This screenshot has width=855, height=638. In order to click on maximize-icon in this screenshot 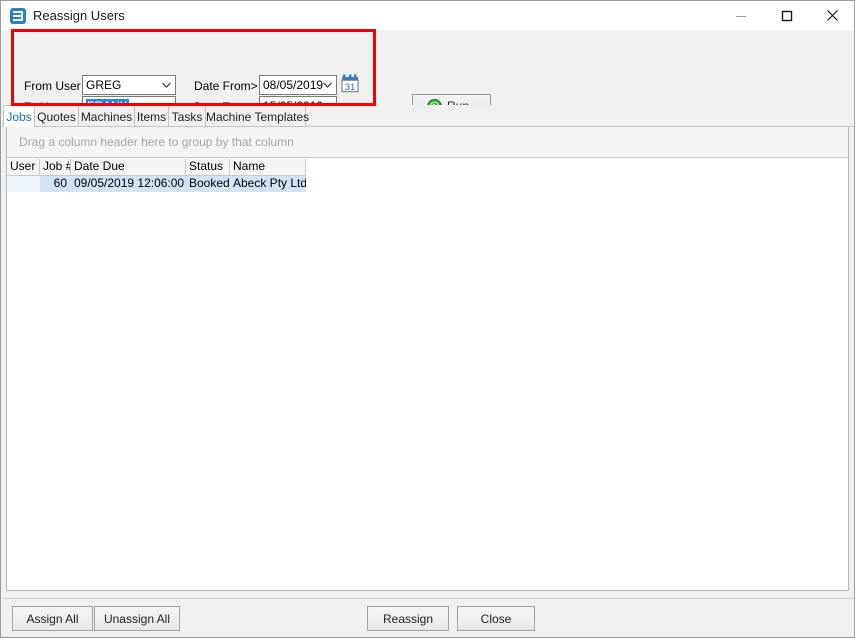, I will do `click(787, 15)`.